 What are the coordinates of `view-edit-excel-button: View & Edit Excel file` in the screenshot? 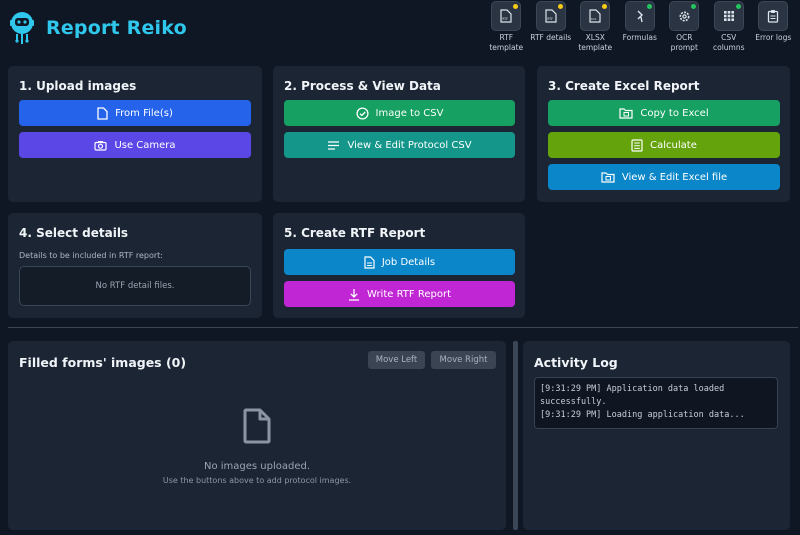 It's located at (664, 177).